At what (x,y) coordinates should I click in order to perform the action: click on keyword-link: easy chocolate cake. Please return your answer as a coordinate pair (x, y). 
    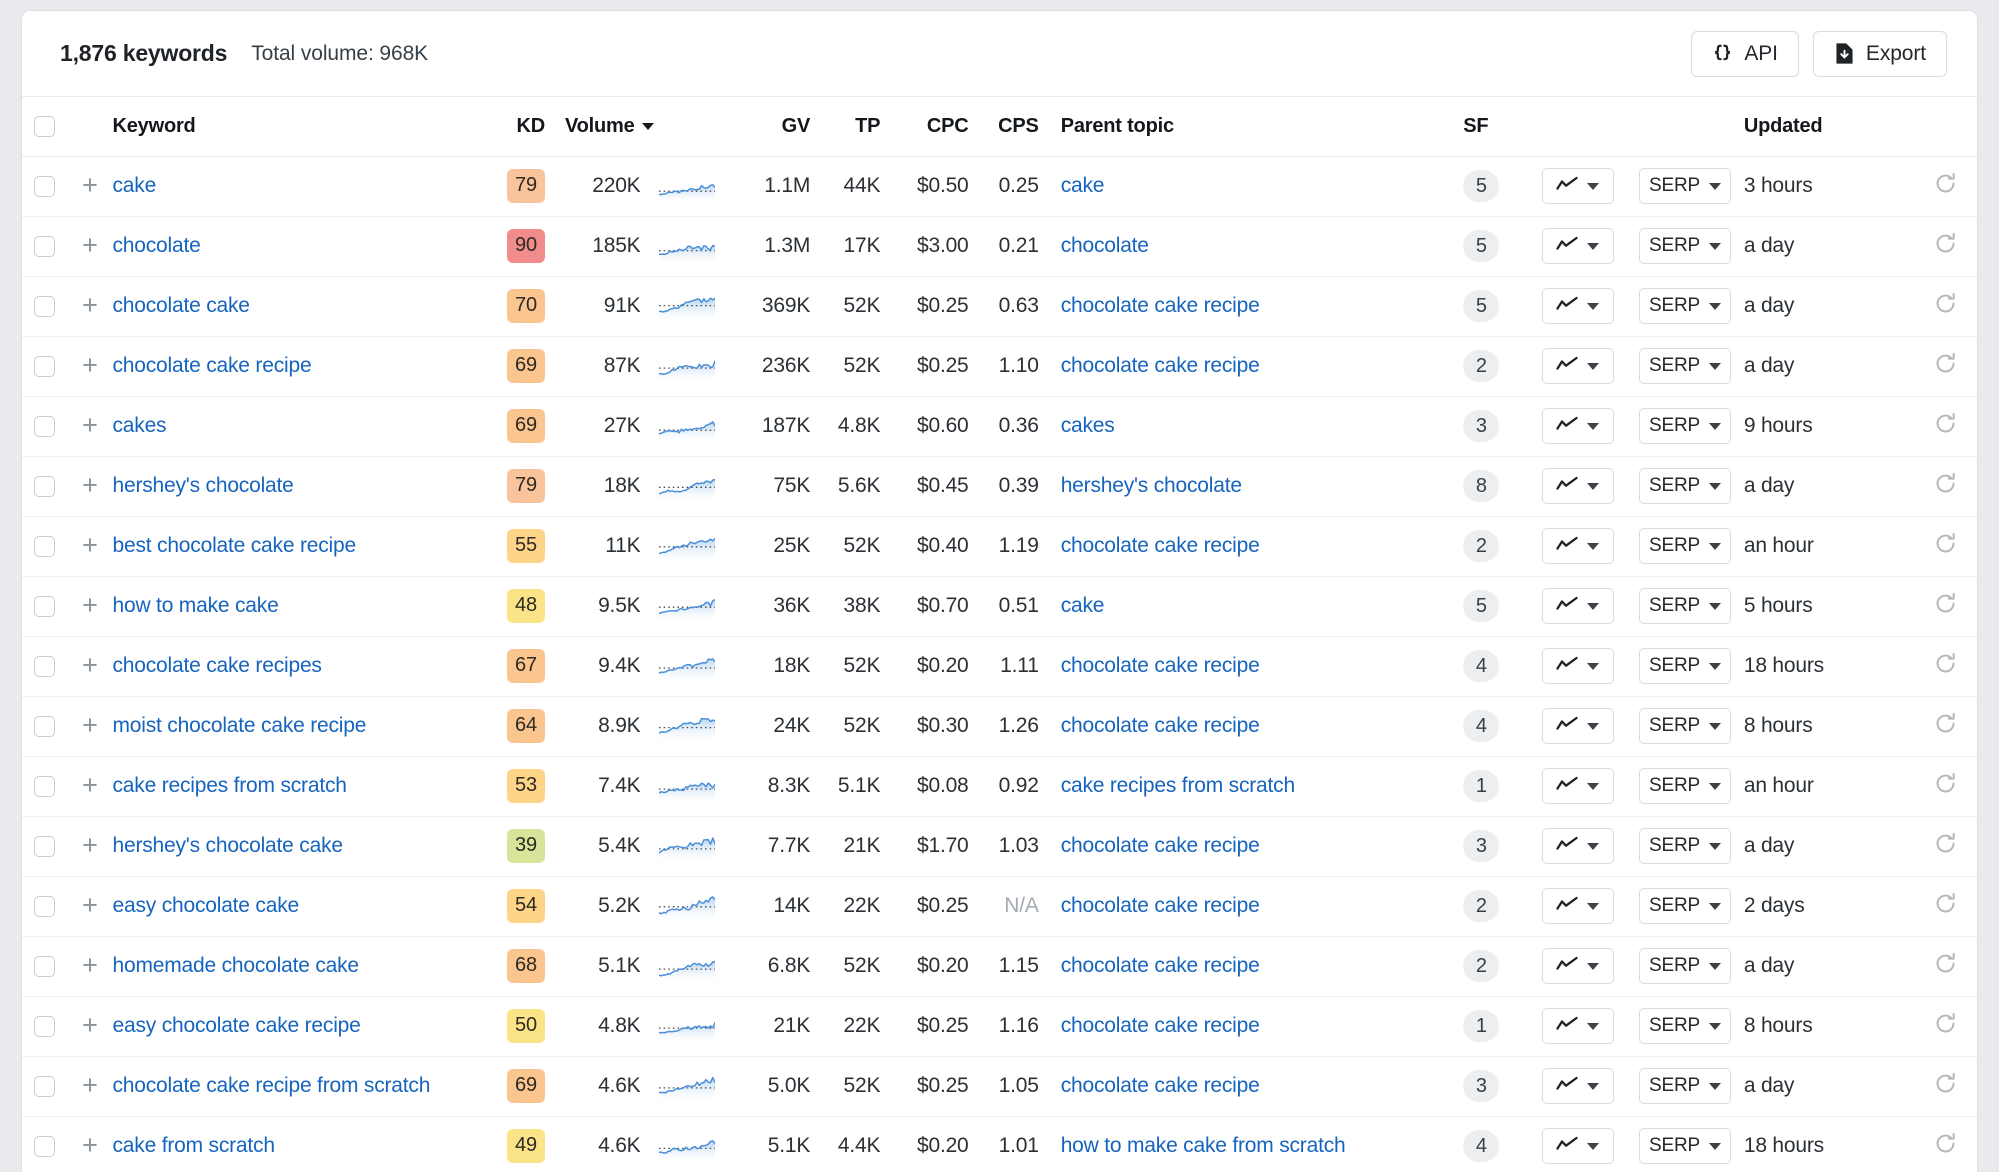
    Looking at the image, I should click on (206, 905).